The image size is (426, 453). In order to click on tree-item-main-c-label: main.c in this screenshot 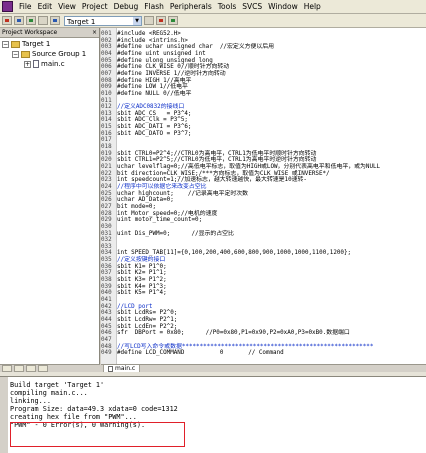, I will do `click(53, 64)`.